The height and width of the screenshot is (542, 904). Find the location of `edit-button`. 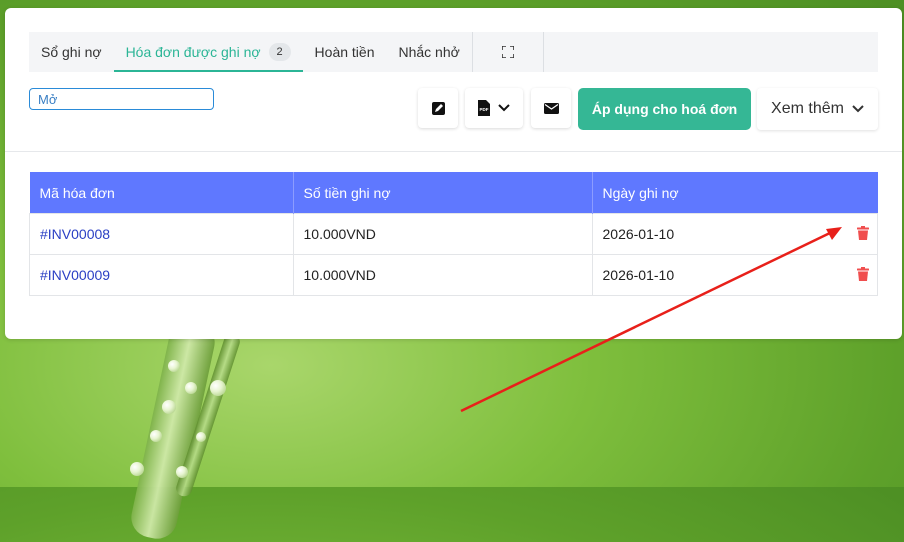

edit-button is located at coordinates (438, 108).